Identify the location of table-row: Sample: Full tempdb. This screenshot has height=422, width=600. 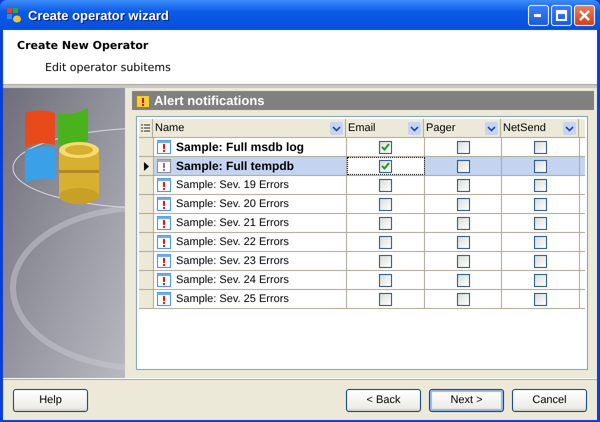
(362, 166).